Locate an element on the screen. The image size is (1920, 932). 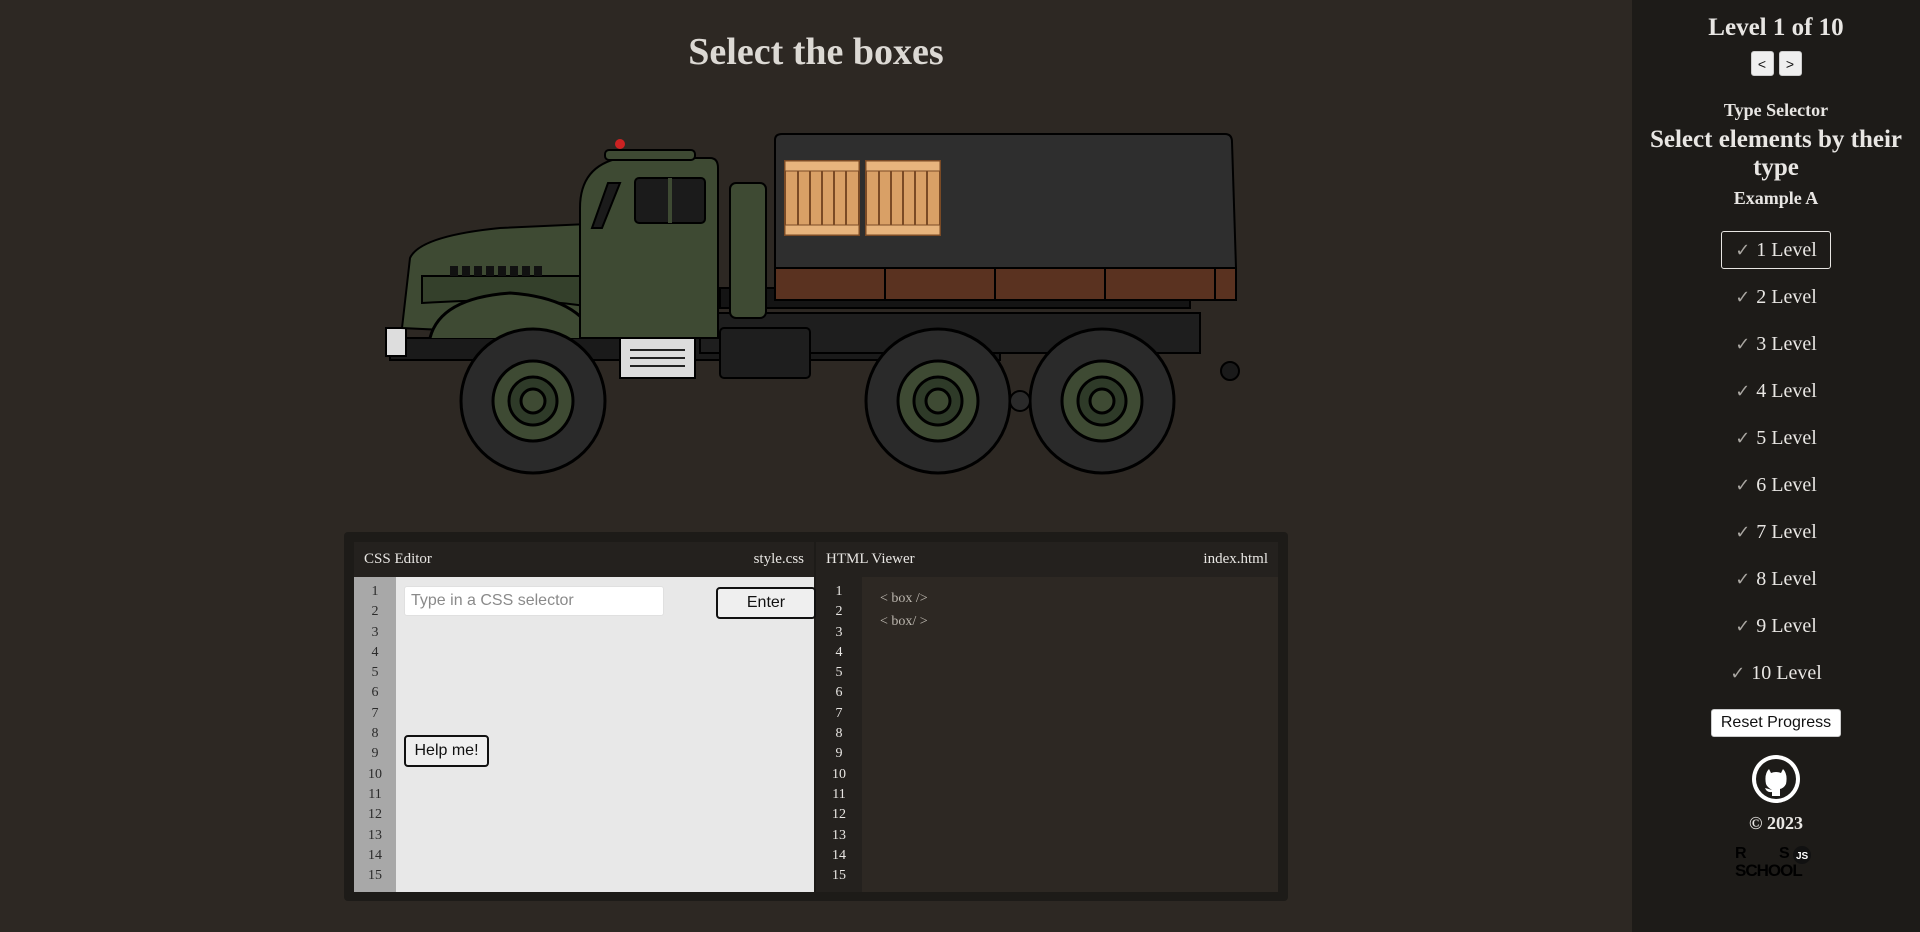
level-label: 4 Level is located at coordinates (1786, 391).